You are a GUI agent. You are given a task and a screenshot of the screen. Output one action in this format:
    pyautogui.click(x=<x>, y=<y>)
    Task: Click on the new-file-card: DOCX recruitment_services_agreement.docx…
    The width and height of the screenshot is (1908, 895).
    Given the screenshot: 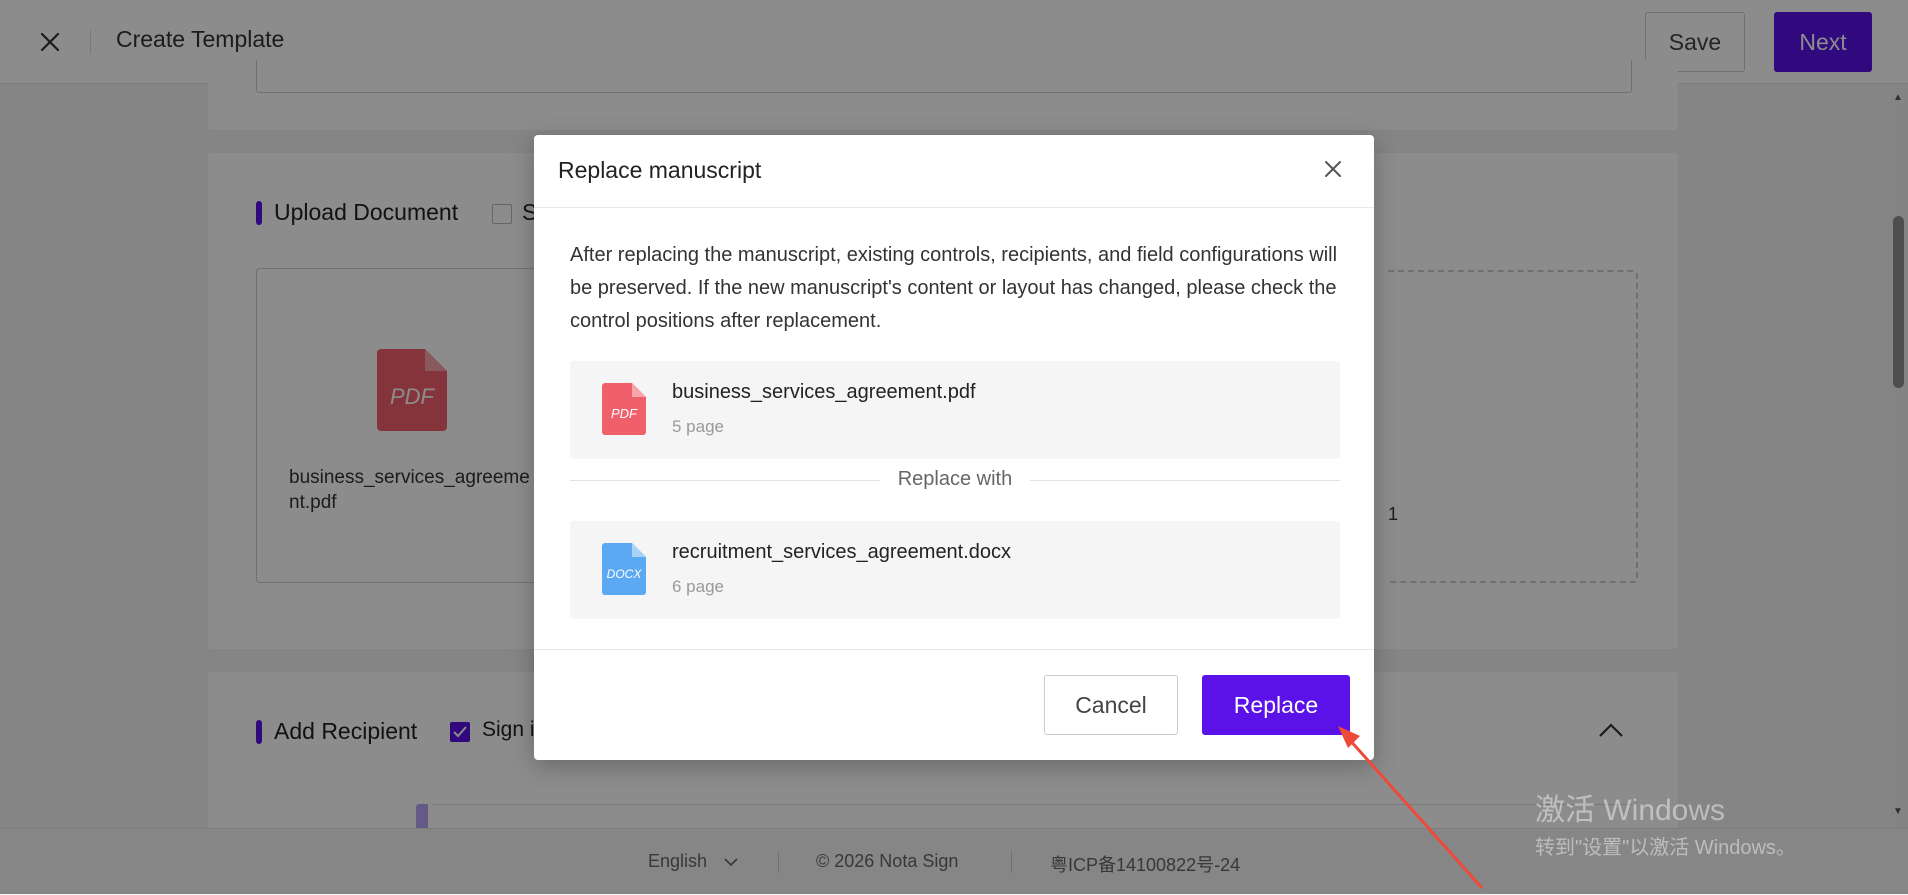 What is the action you would take?
    pyautogui.click(x=955, y=570)
    